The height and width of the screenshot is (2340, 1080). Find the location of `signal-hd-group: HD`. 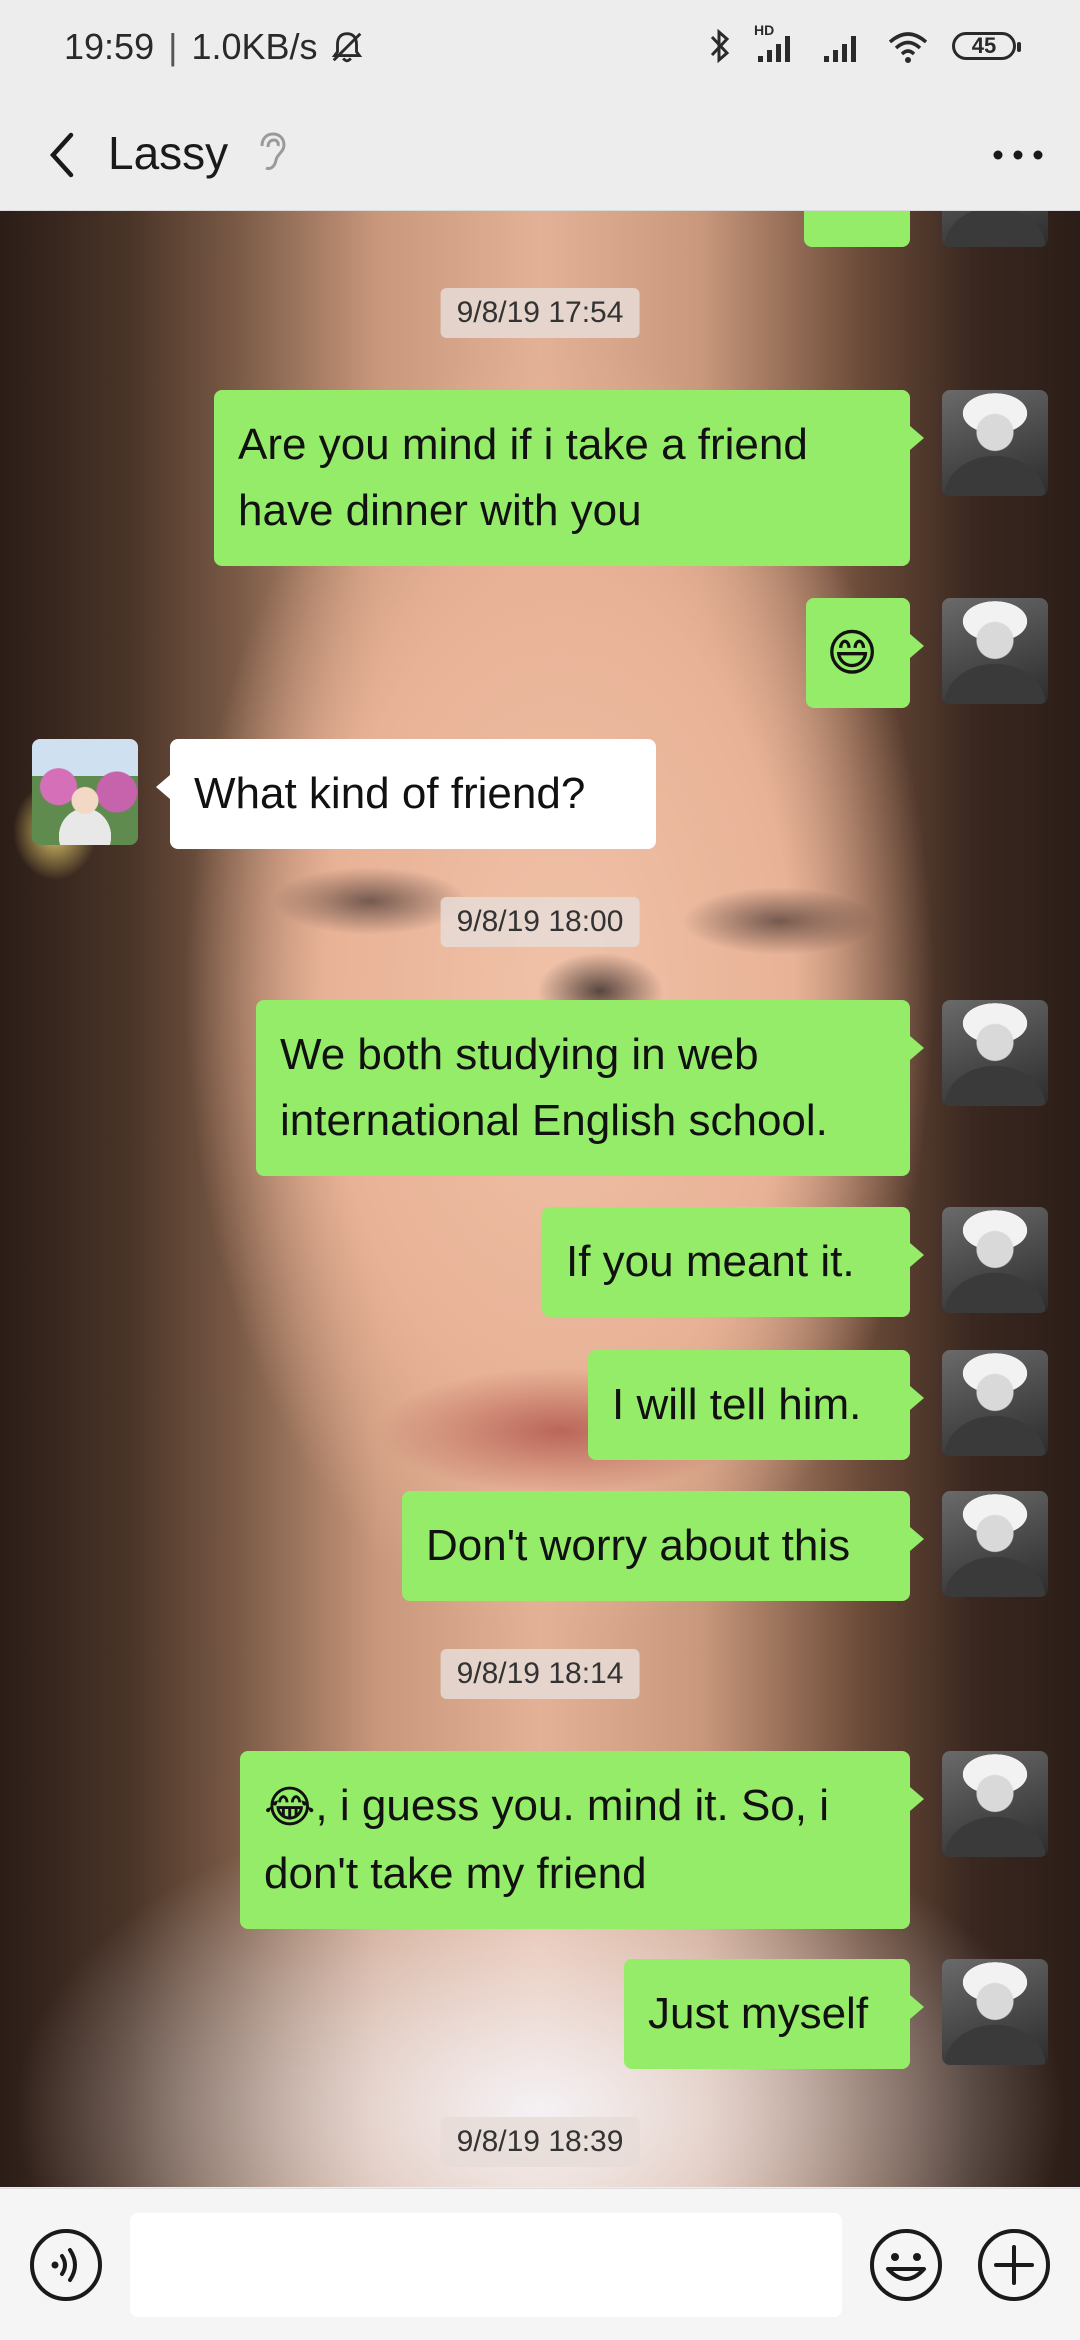

signal-hd-group: HD is located at coordinates (776, 44).